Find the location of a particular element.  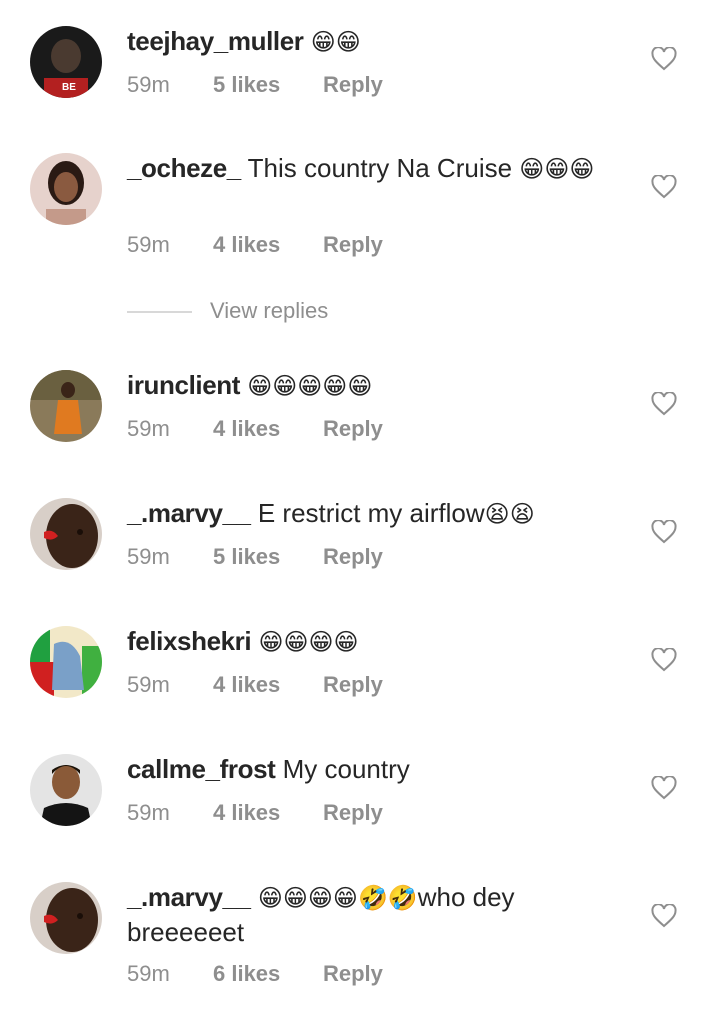

avatar-boxer-icon: BE is located at coordinates (66, 62).